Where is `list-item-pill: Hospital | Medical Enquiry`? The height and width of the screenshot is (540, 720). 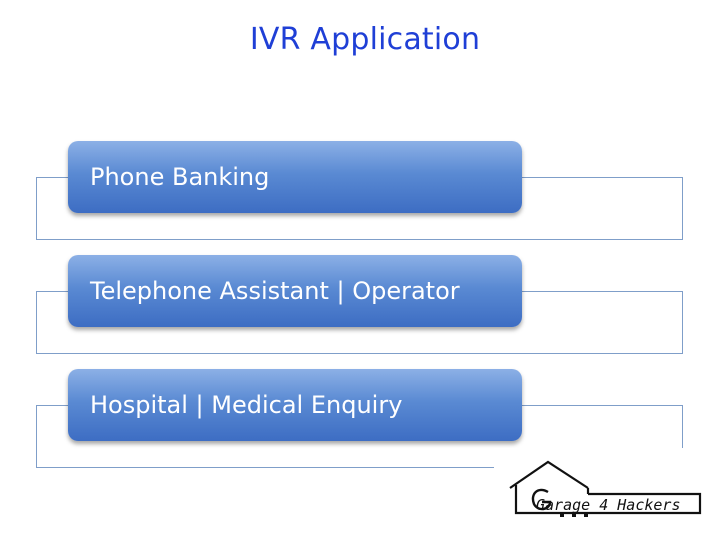 list-item-pill: Hospital | Medical Enquiry is located at coordinates (295, 405).